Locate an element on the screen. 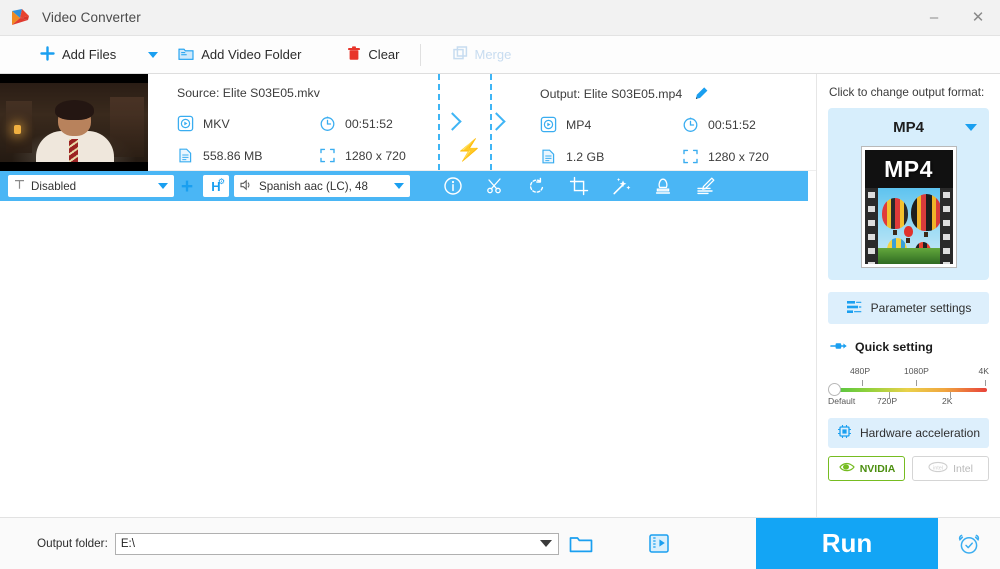 The image size is (1000, 569). open-output-button is located at coordinates (659, 543).